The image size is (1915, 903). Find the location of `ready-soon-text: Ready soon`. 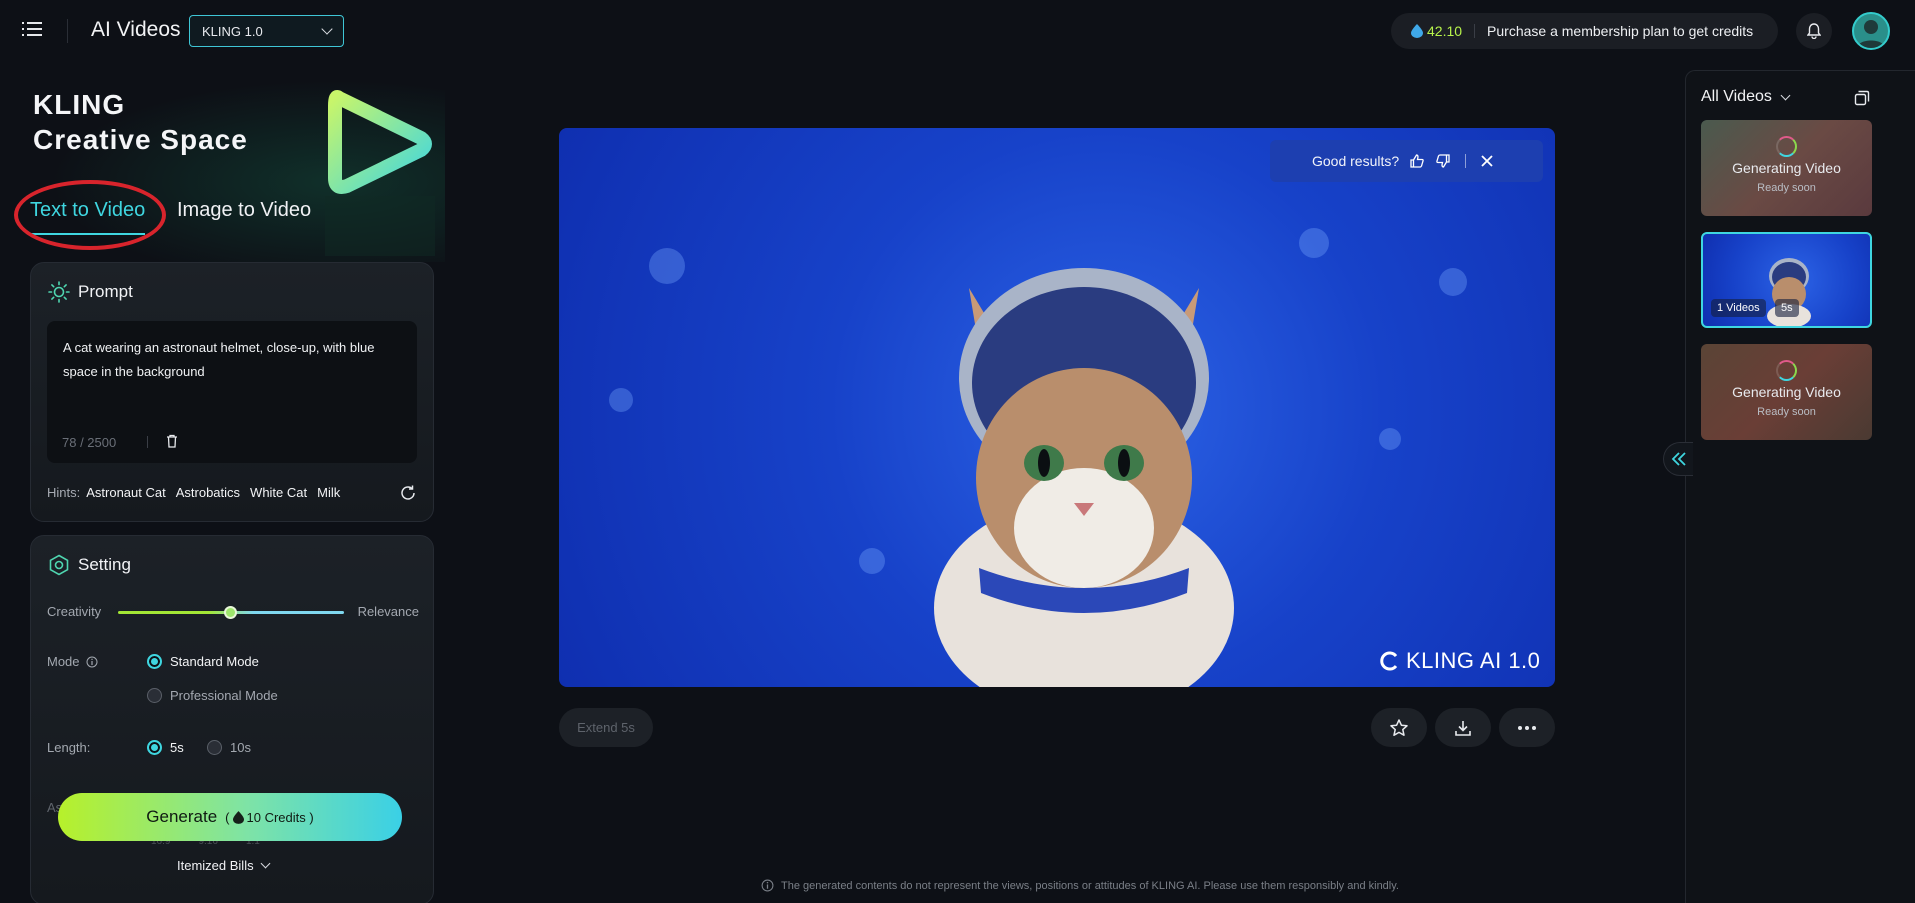

ready-soon-text: Ready soon is located at coordinates (1786, 188).